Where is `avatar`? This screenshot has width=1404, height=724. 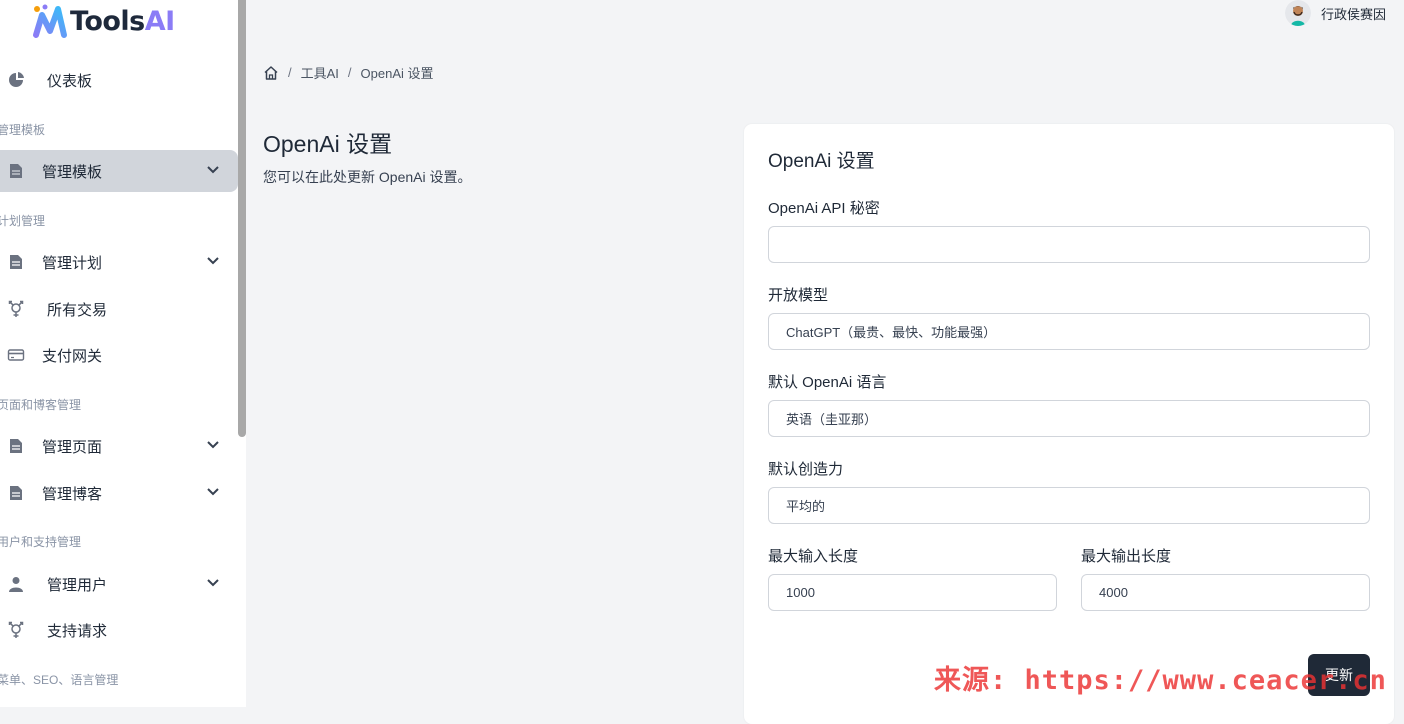
avatar is located at coordinates (1297, 13).